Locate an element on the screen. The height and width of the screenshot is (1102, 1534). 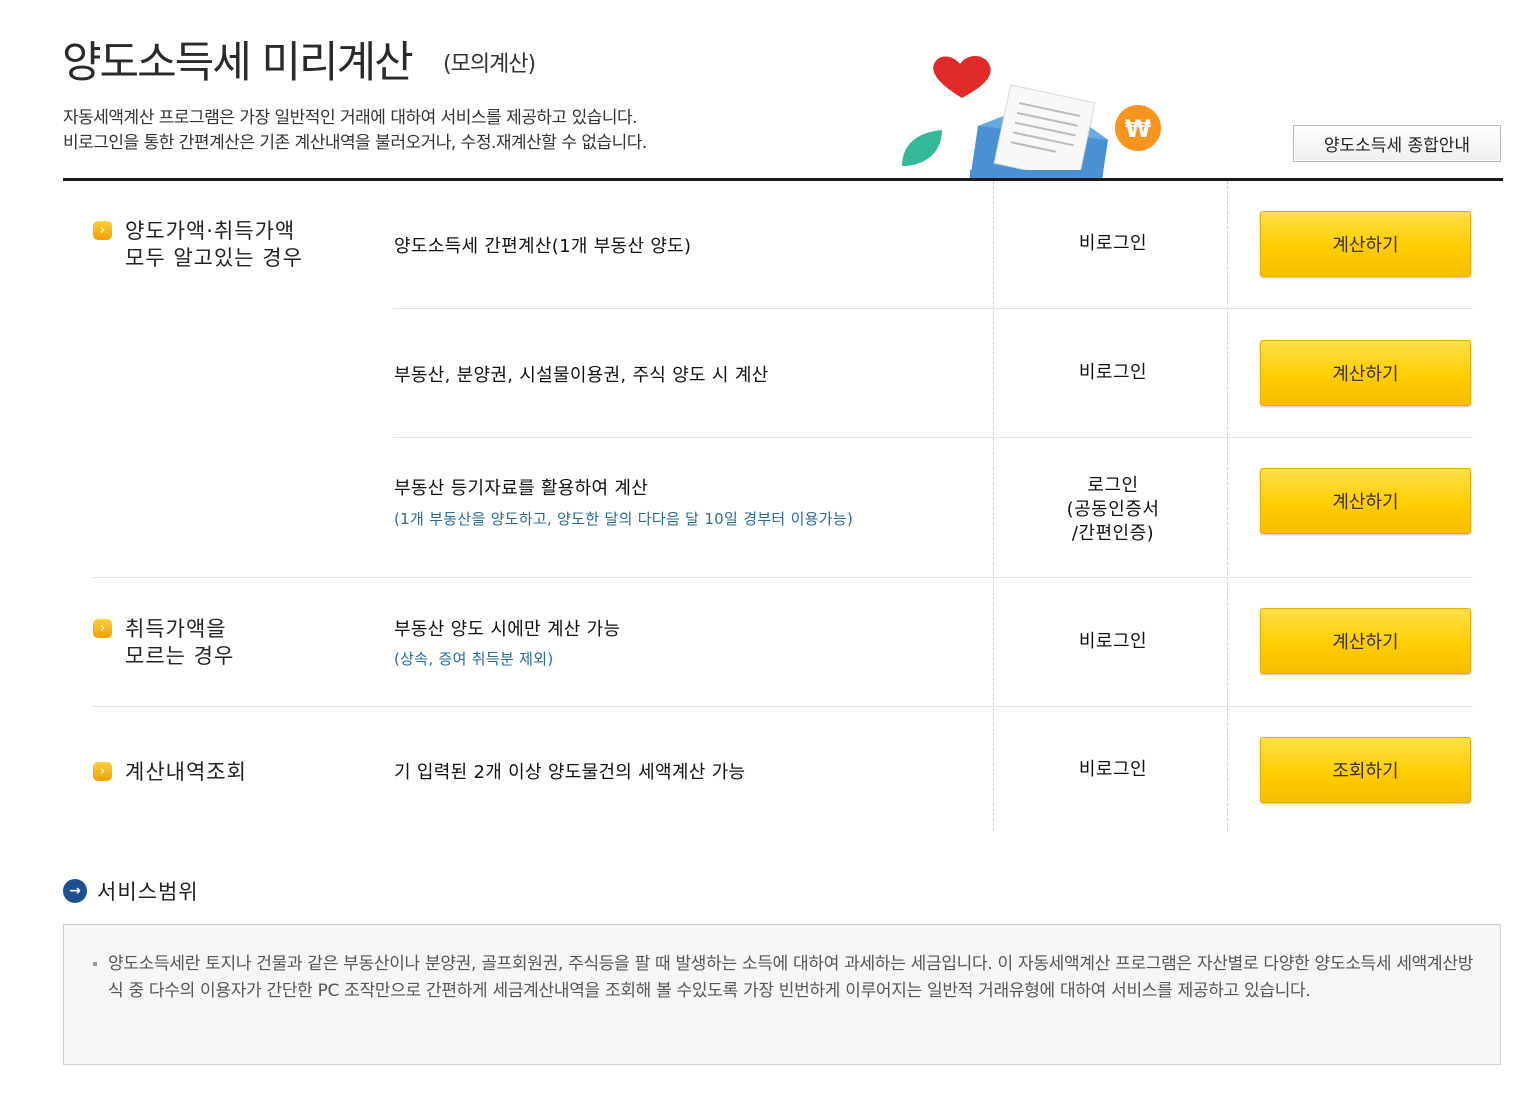
row-title: 기 입력된 2개 이상 양도물건의 세액계산 가능 is located at coordinates (570, 772).